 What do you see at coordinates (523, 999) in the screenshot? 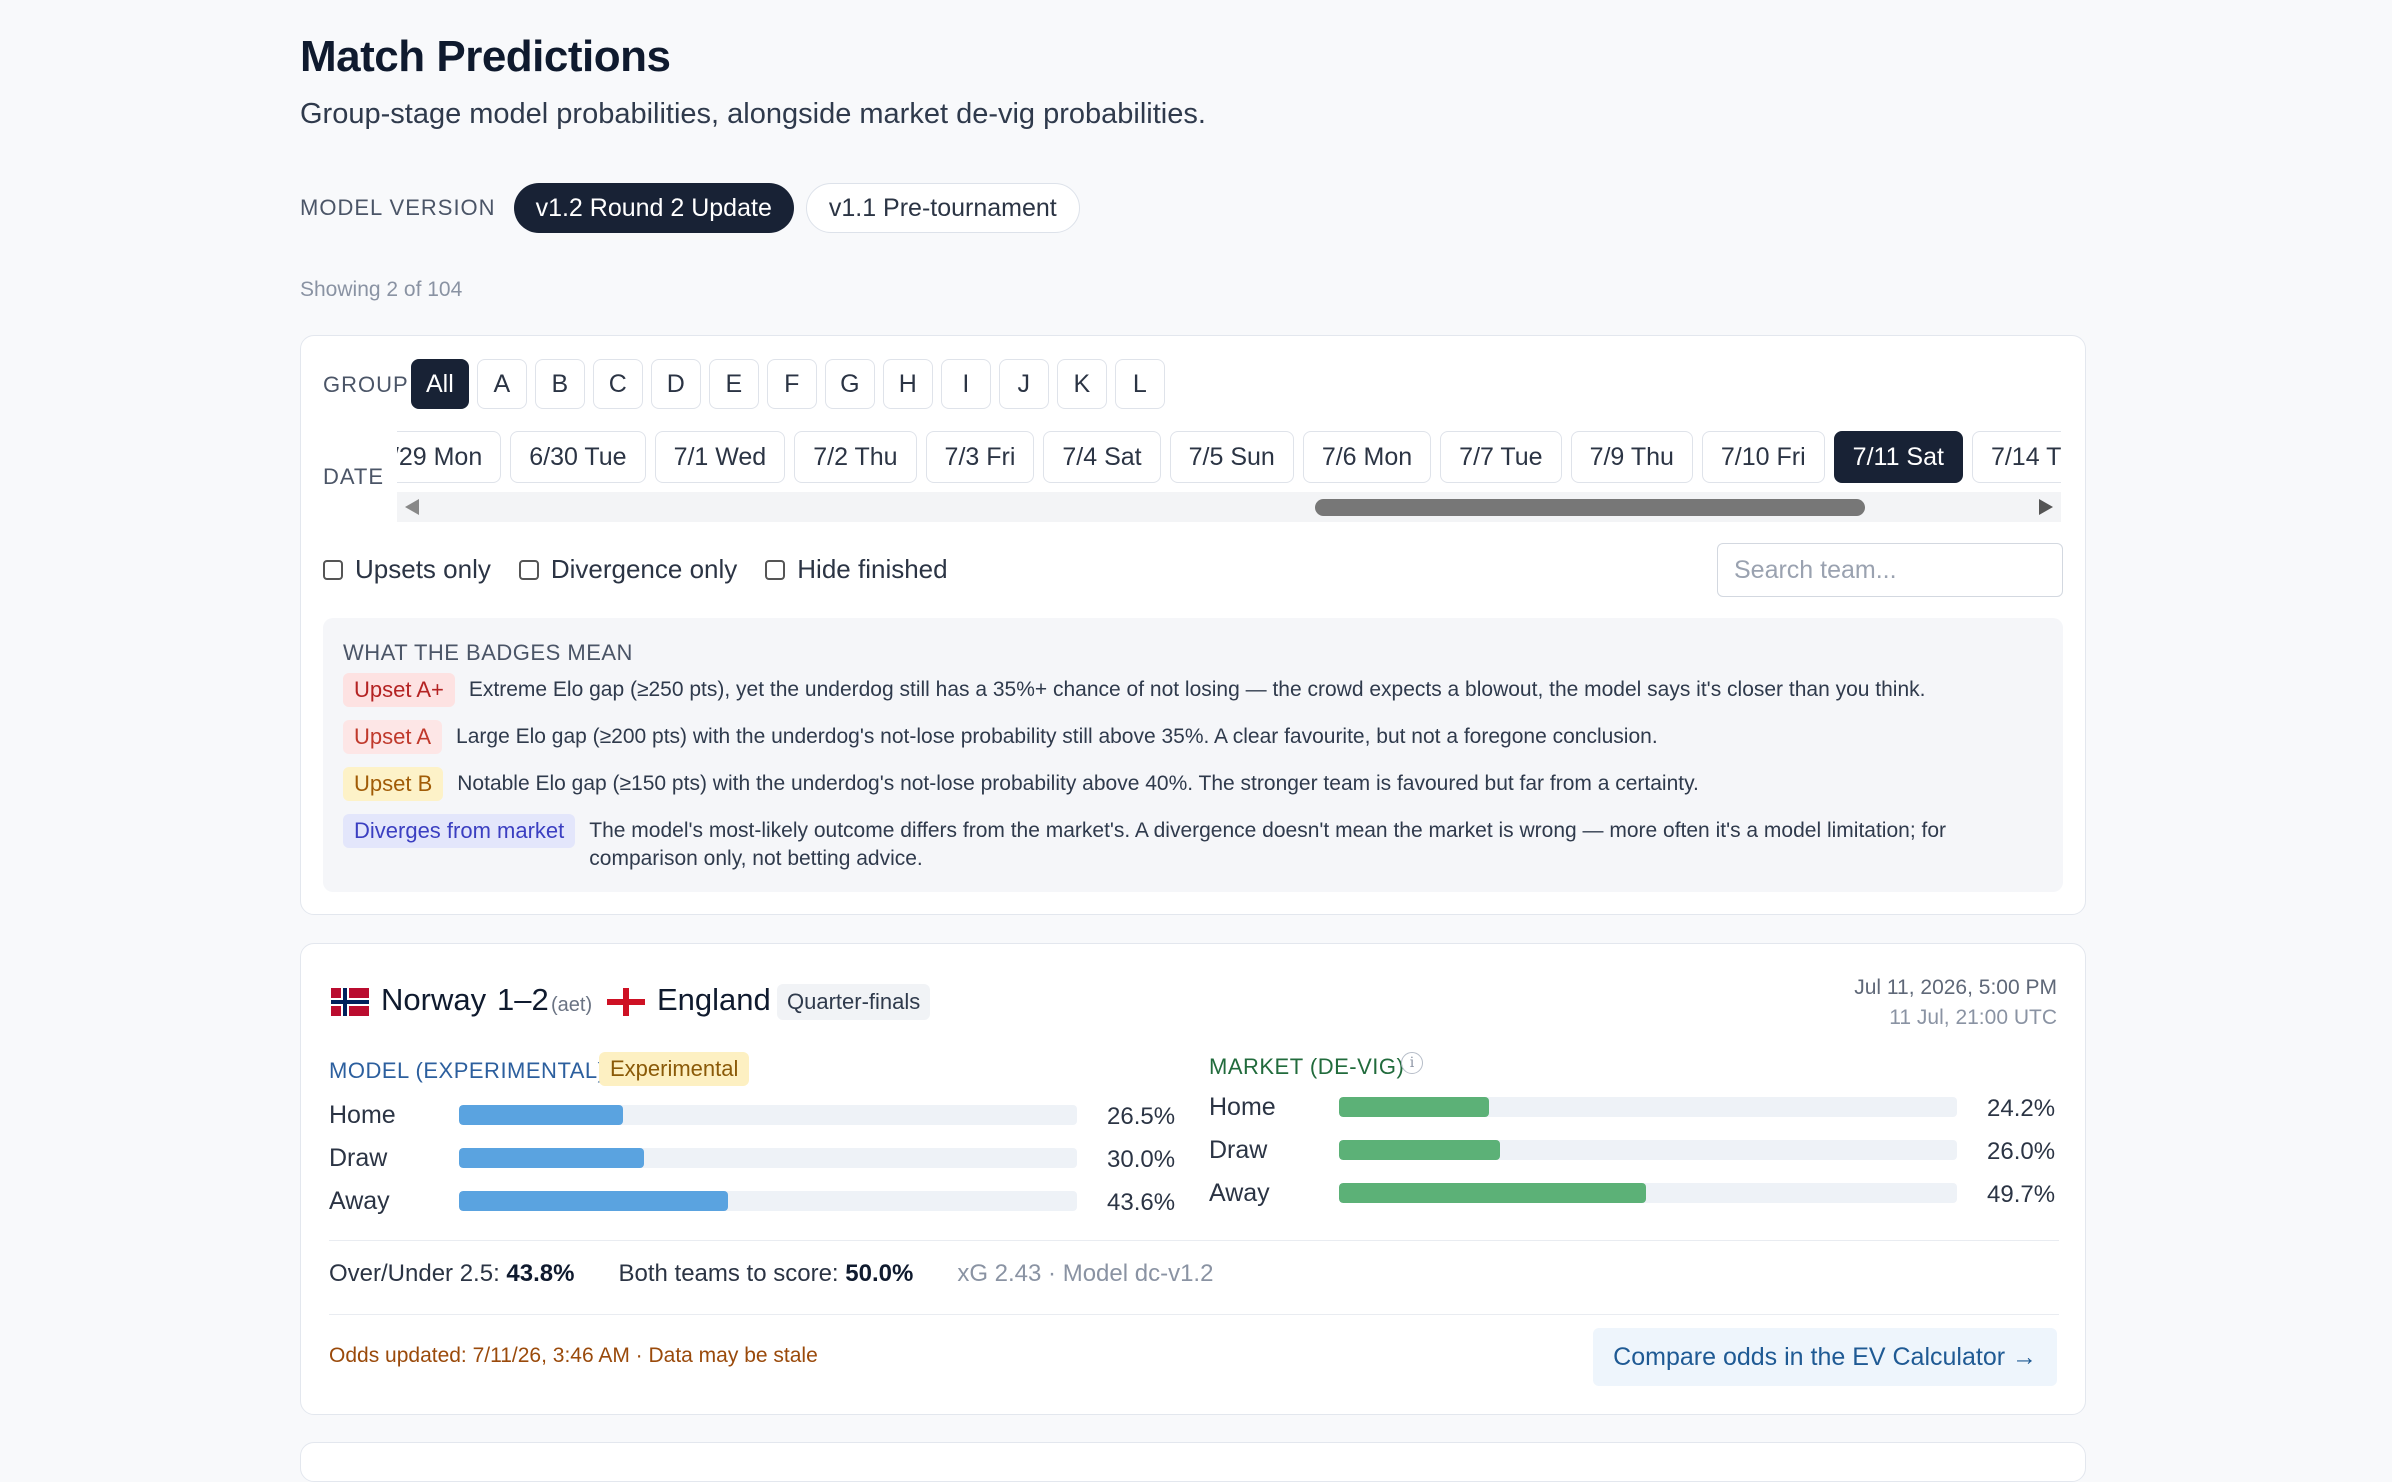
I see `match-score: 1–2` at bounding box center [523, 999].